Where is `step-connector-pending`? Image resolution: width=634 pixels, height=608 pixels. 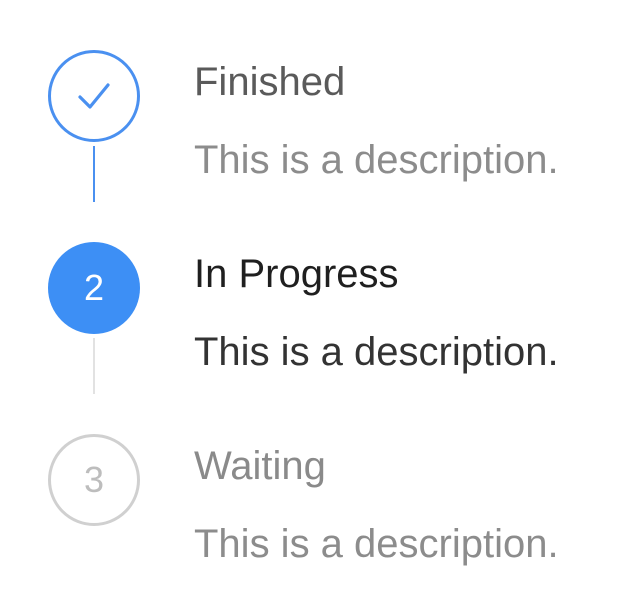 step-connector-pending is located at coordinates (94, 366).